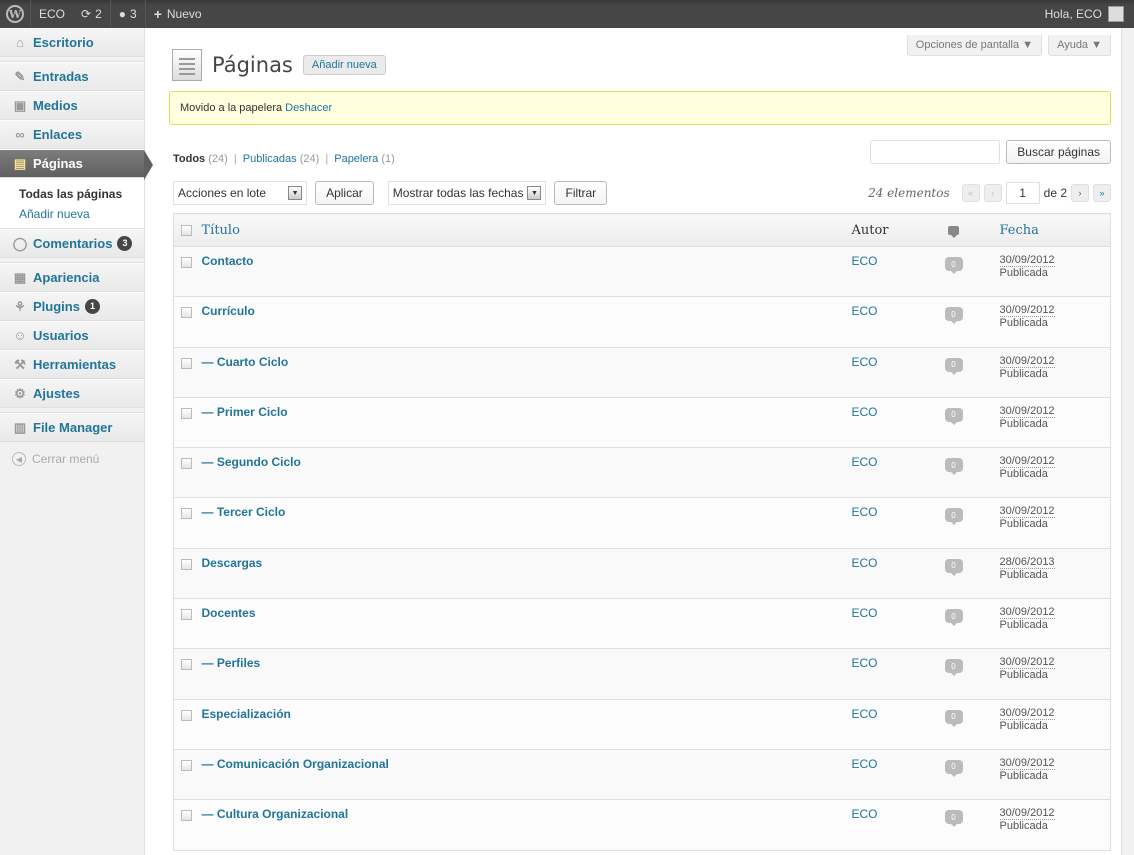  Describe the element at coordinates (969, 372) in the screenshot. I see `row-comments-cell: 0` at that location.